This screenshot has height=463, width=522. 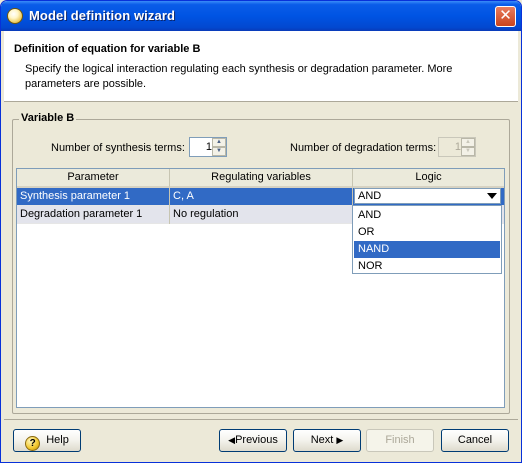 I want to click on regulating-cell: C, A, so click(x=261, y=197).